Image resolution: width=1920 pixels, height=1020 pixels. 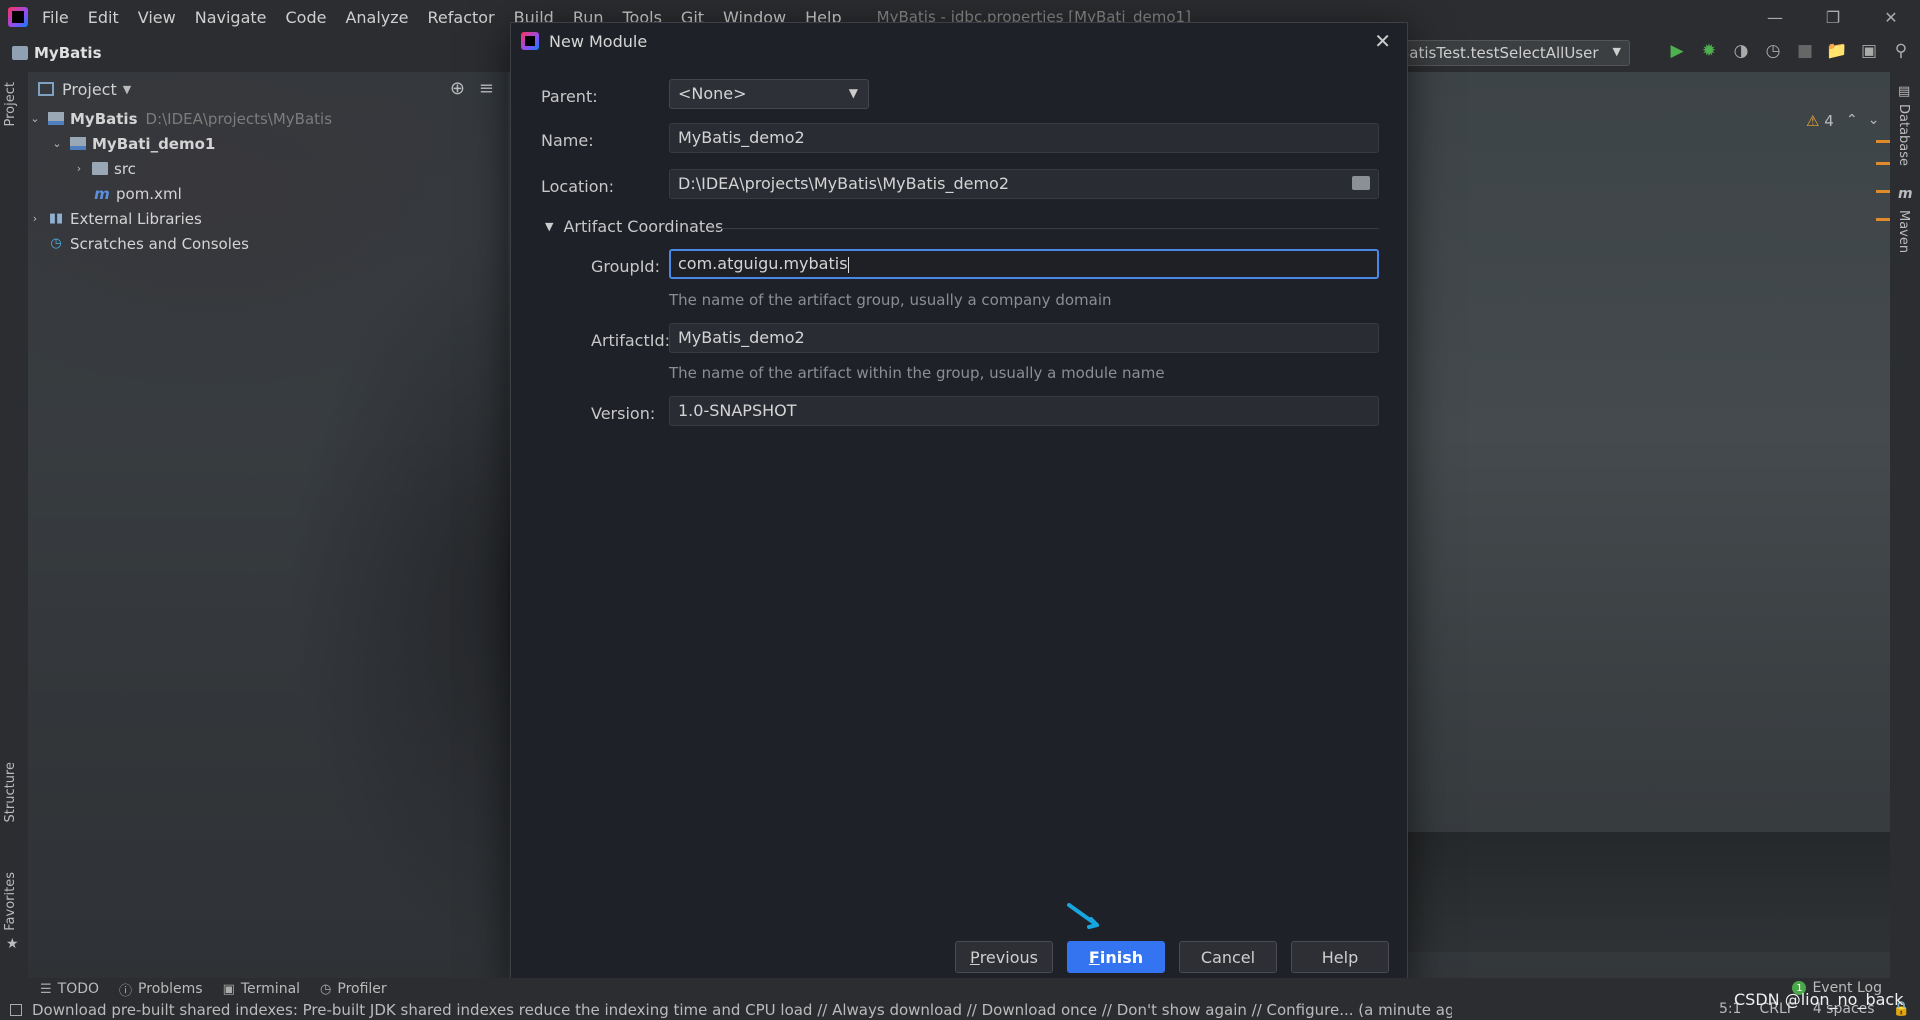 What do you see at coordinates (1905, 194) in the screenshot?
I see `maven-icon: m` at bounding box center [1905, 194].